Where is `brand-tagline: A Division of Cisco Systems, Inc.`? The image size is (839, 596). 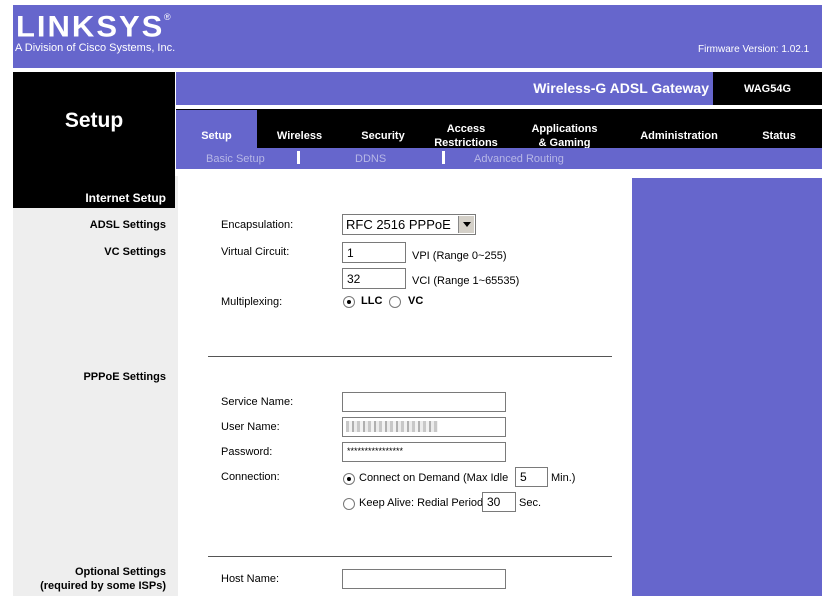
brand-tagline: A Division of Cisco Systems, Inc. is located at coordinates (95, 48).